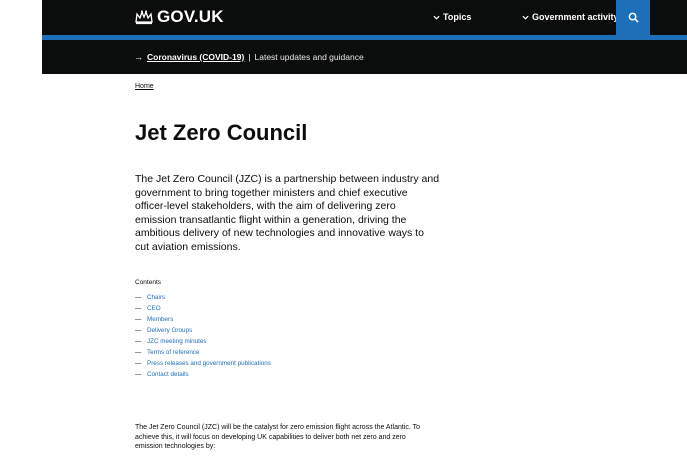 This screenshot has width=687, height=464. What do you see at coordinates (575, 17) in the screenshot?
I see `nav-government-activity-label: Government activity` at bounding box center [575, 17].